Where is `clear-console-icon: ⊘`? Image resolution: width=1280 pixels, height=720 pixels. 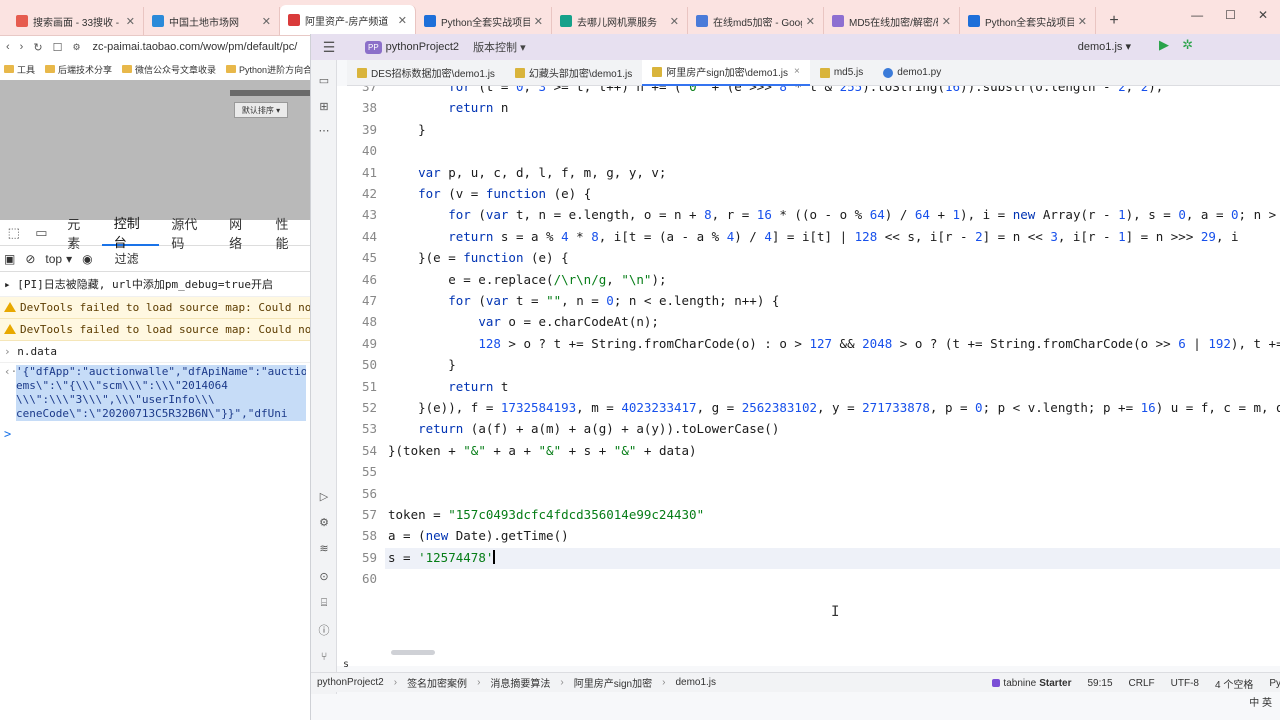 clear-console-icon: ⊘ is located at coordinates (30, 259).